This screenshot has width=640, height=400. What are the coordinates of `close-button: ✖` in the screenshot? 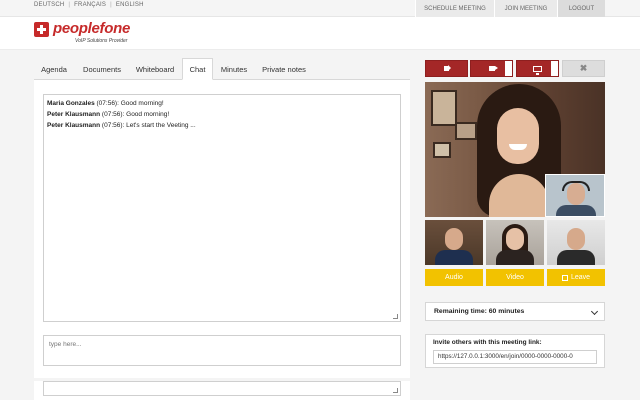 It's located at (583, 68).